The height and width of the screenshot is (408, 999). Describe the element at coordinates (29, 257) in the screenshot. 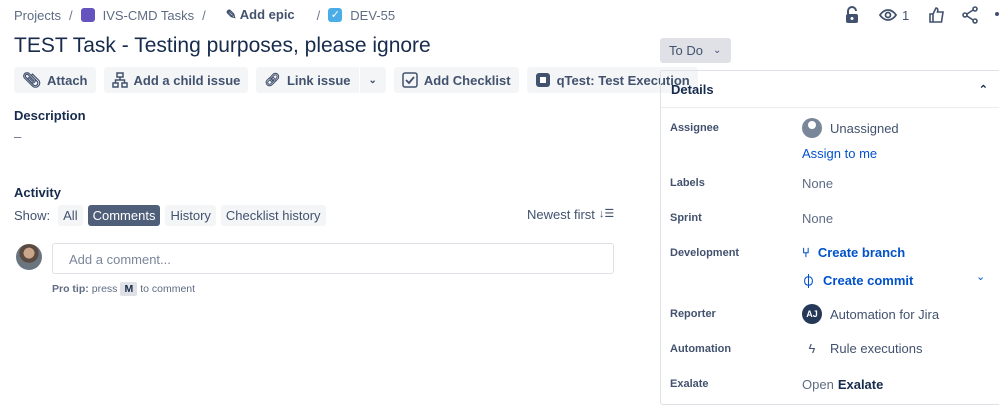

I see `user-avatar` at that location.